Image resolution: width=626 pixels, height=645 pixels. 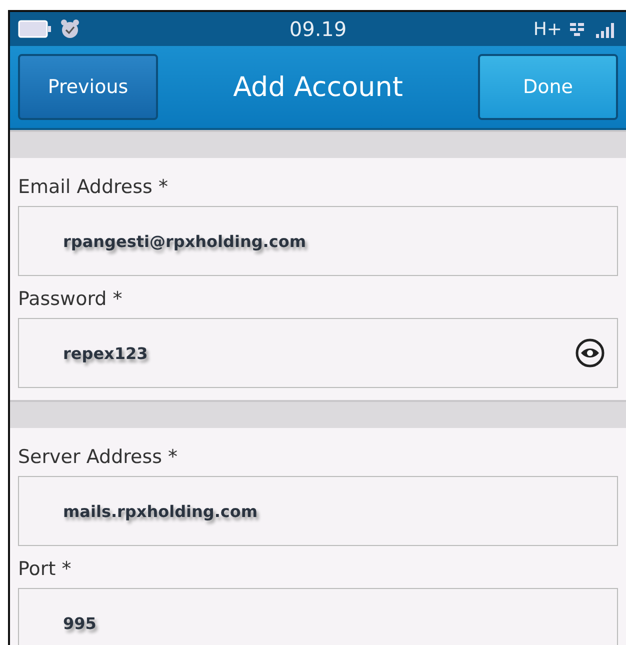 What do you see at coordinates (35, 29) in the screenshot?
I see `battery-icon` at bounding box center [35, 29].